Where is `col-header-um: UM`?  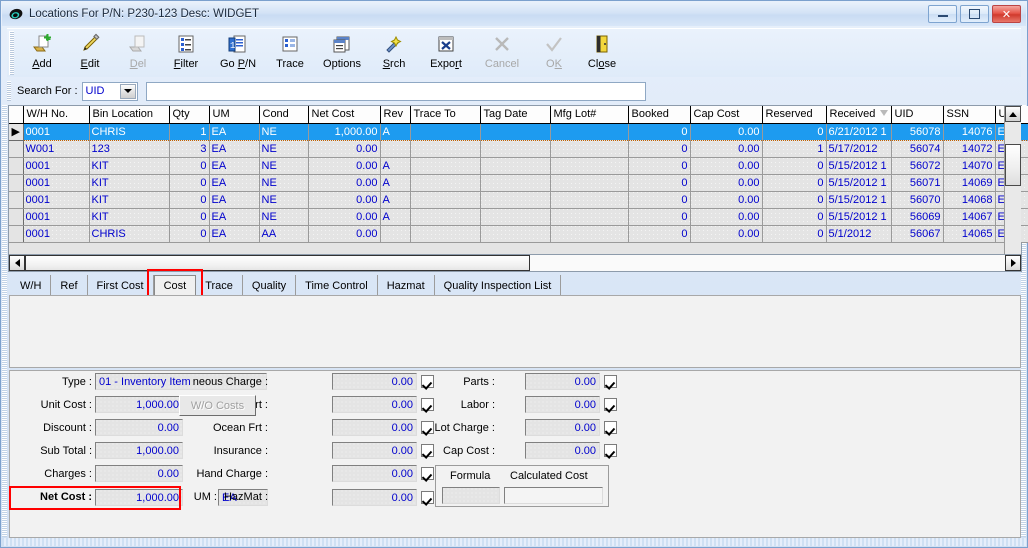 col-header-um: UM is located at coordinates (234, 115).